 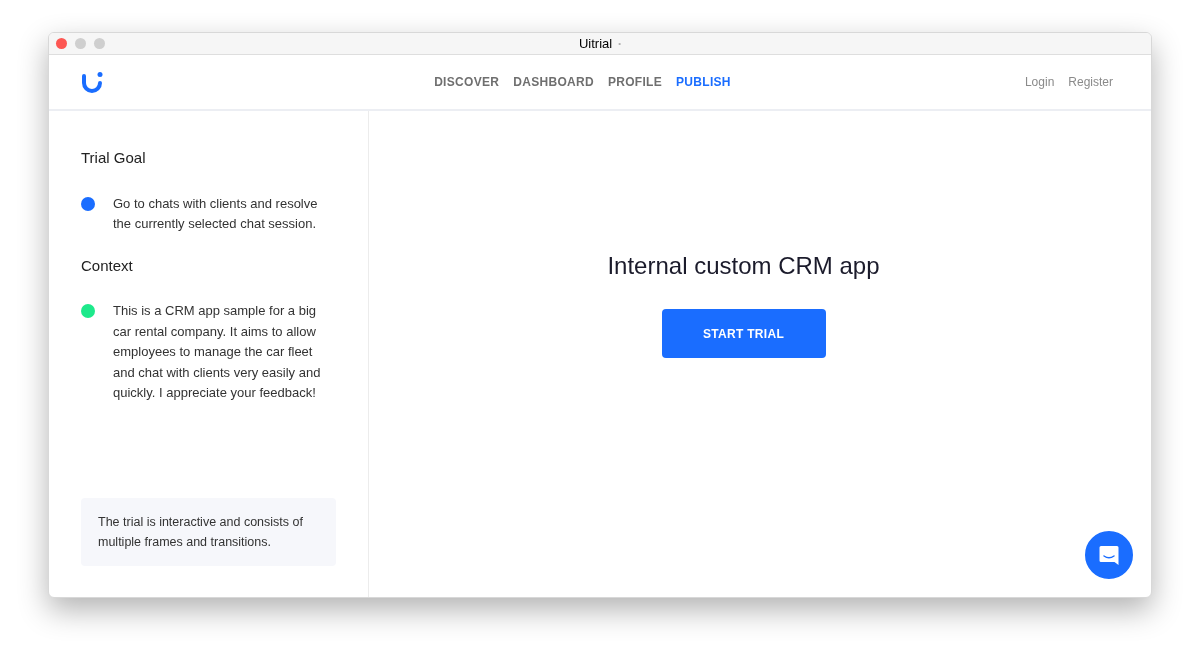 What do you see at coordinates (216, 213) in the screenshot?
I see `section-text: Go to chats with clients and resolve the currently selected chat session.` at bounding box center [216, 213].